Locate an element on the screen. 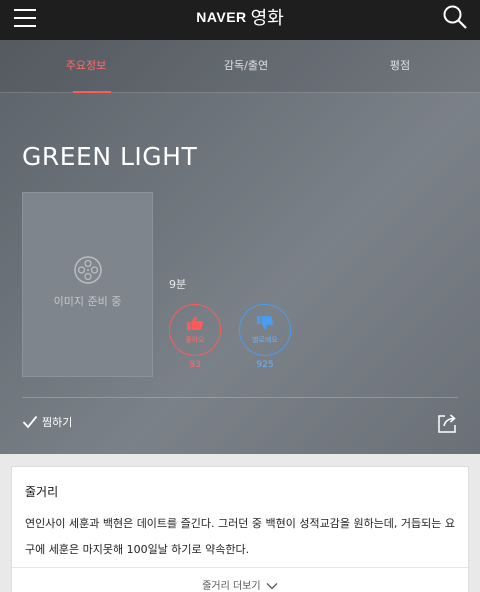 This screenshot has height=592, width=480. tab-bar: 주요정보 감독/출연 평점 is located at coordinates (240, 66).